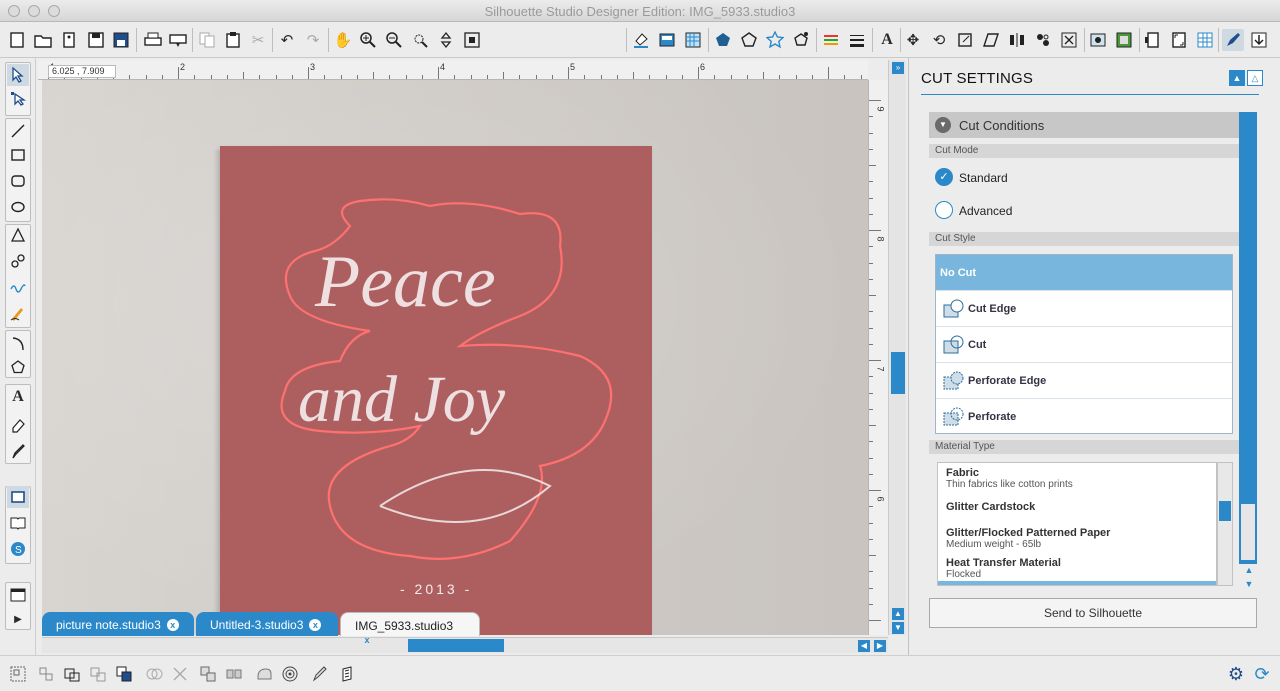 The width and height of the screenshot is (1280, 691). I want to click on bring-to-front-icon, so click(124, 674).